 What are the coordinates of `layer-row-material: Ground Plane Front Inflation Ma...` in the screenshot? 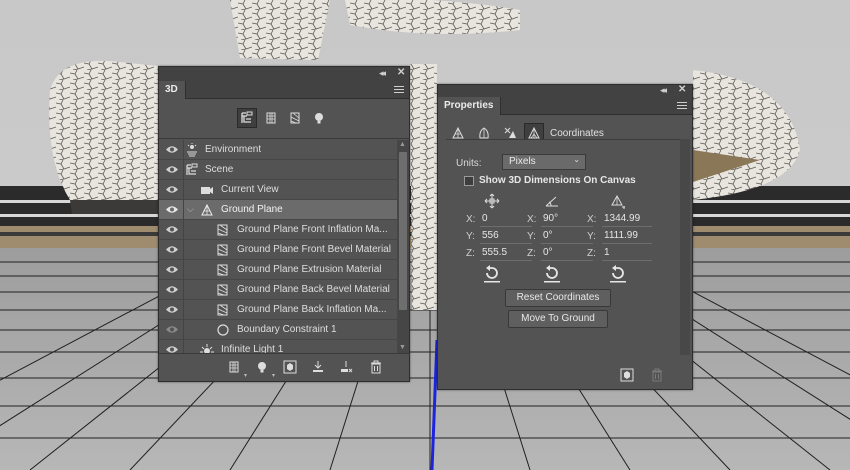 It's located at (278, 230).